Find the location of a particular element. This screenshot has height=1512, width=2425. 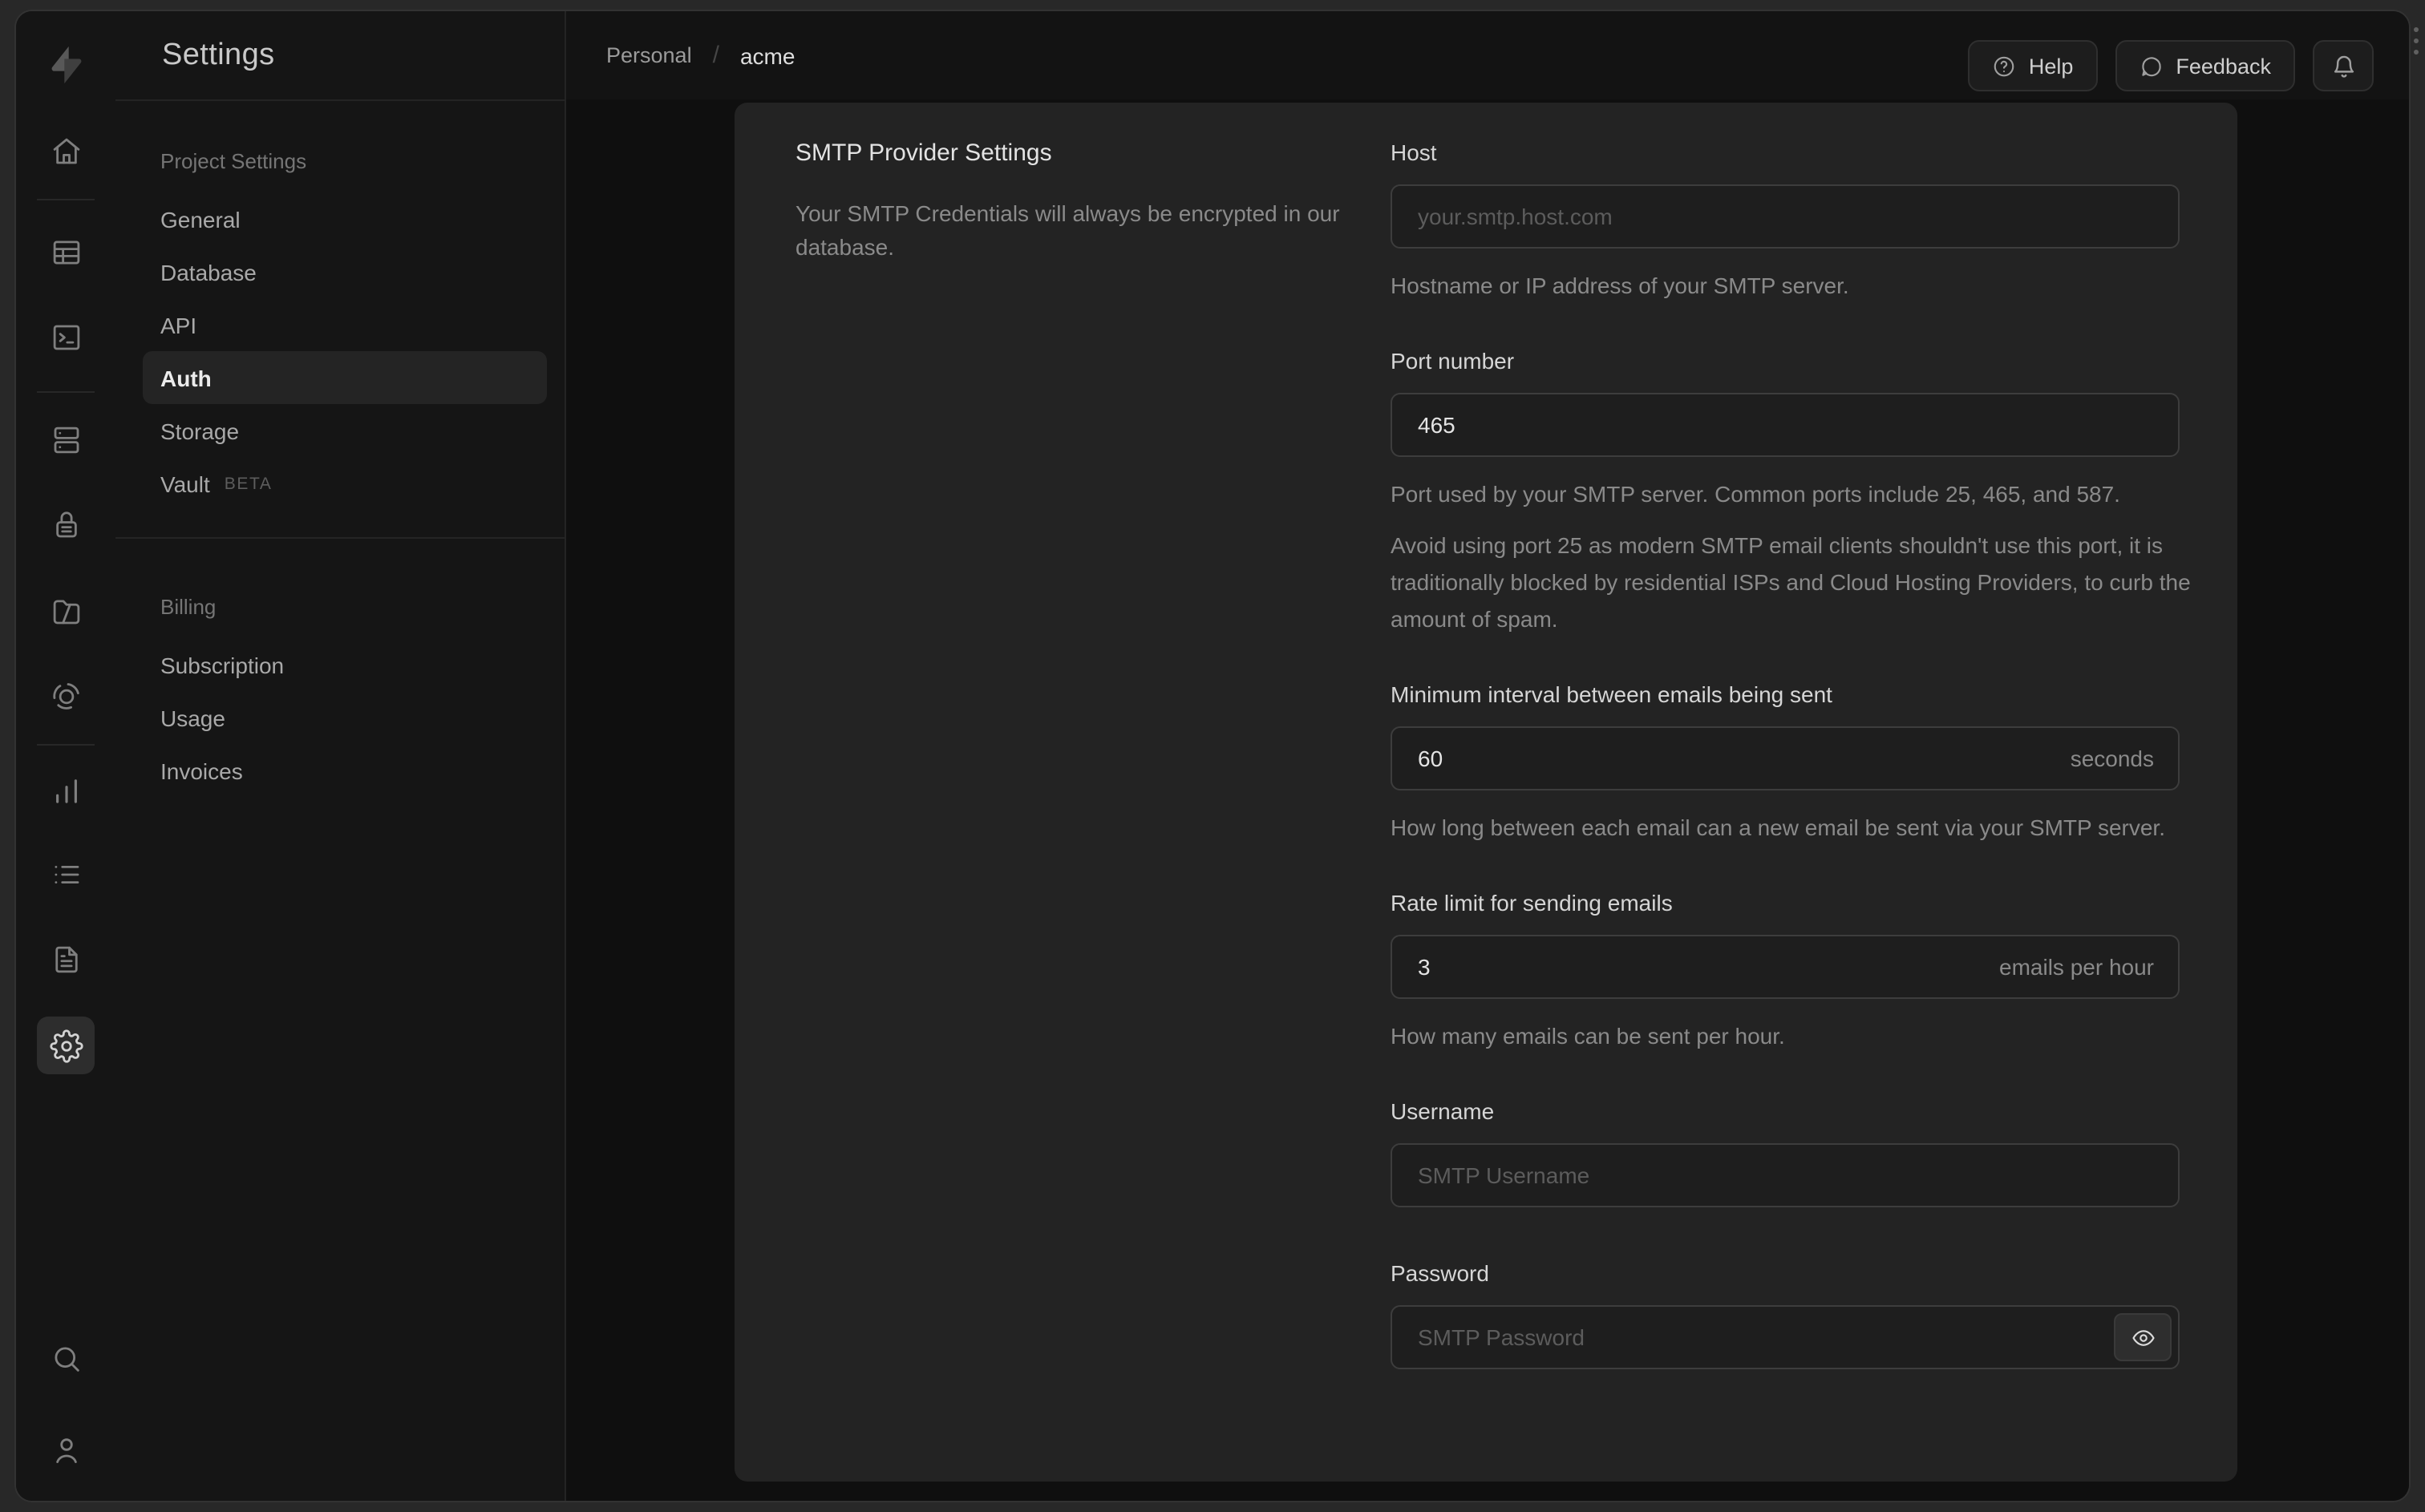

sidebar-header: Settings is located at coordinates (340, 56).